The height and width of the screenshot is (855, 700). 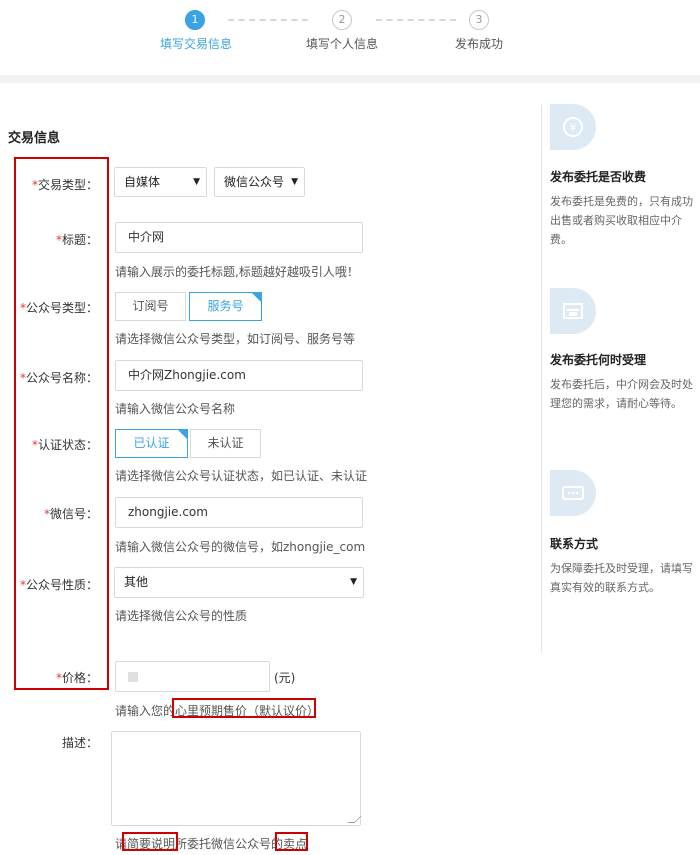 I want to click on header-separator, so click(x=350, y=79).